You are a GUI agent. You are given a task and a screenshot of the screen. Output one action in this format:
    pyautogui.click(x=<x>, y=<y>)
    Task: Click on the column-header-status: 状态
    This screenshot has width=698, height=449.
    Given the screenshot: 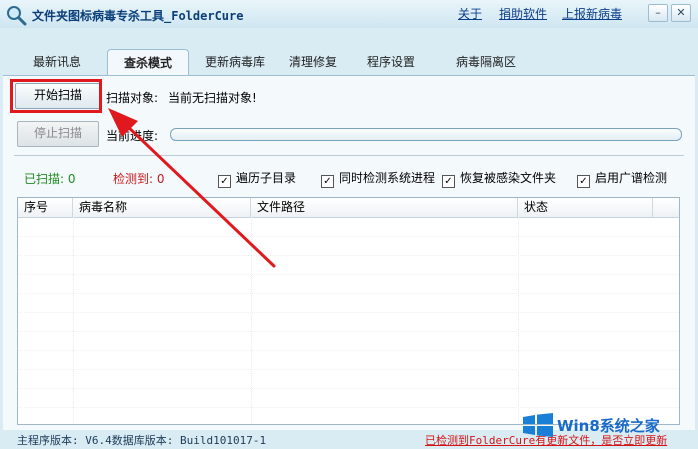 What is the action you would take?
    pyautogui.click(x=585, y=207)
    